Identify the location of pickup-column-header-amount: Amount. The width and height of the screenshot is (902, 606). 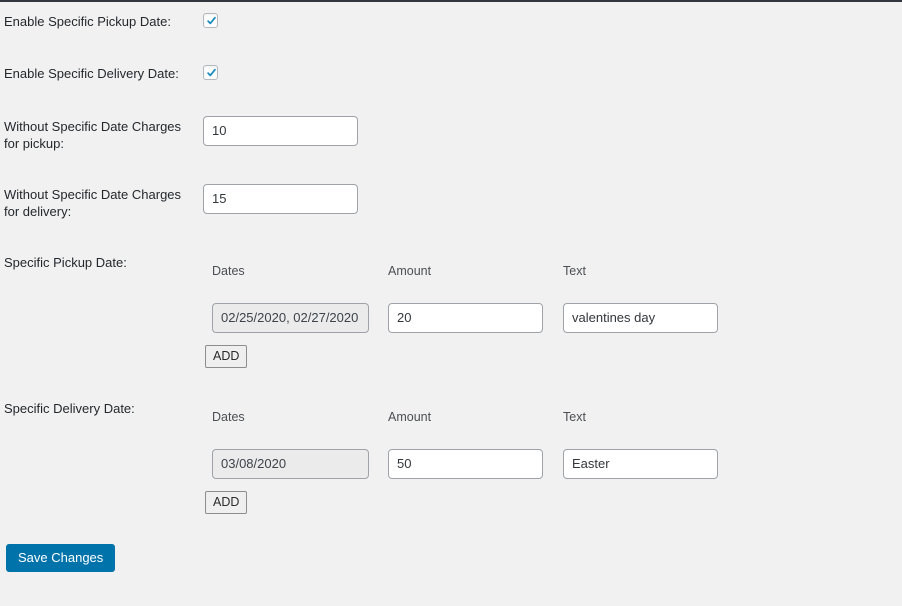
(410, 271).